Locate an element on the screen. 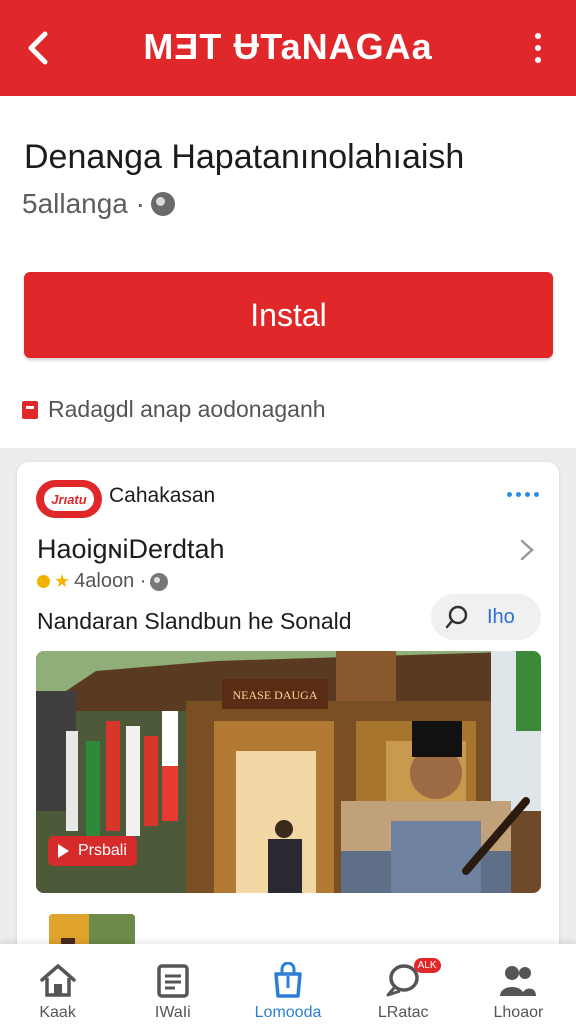 Image resolution: width=576 pixels, height=1024 pixels. logo-text: Jrıatu is located at coordinates (69, 499).